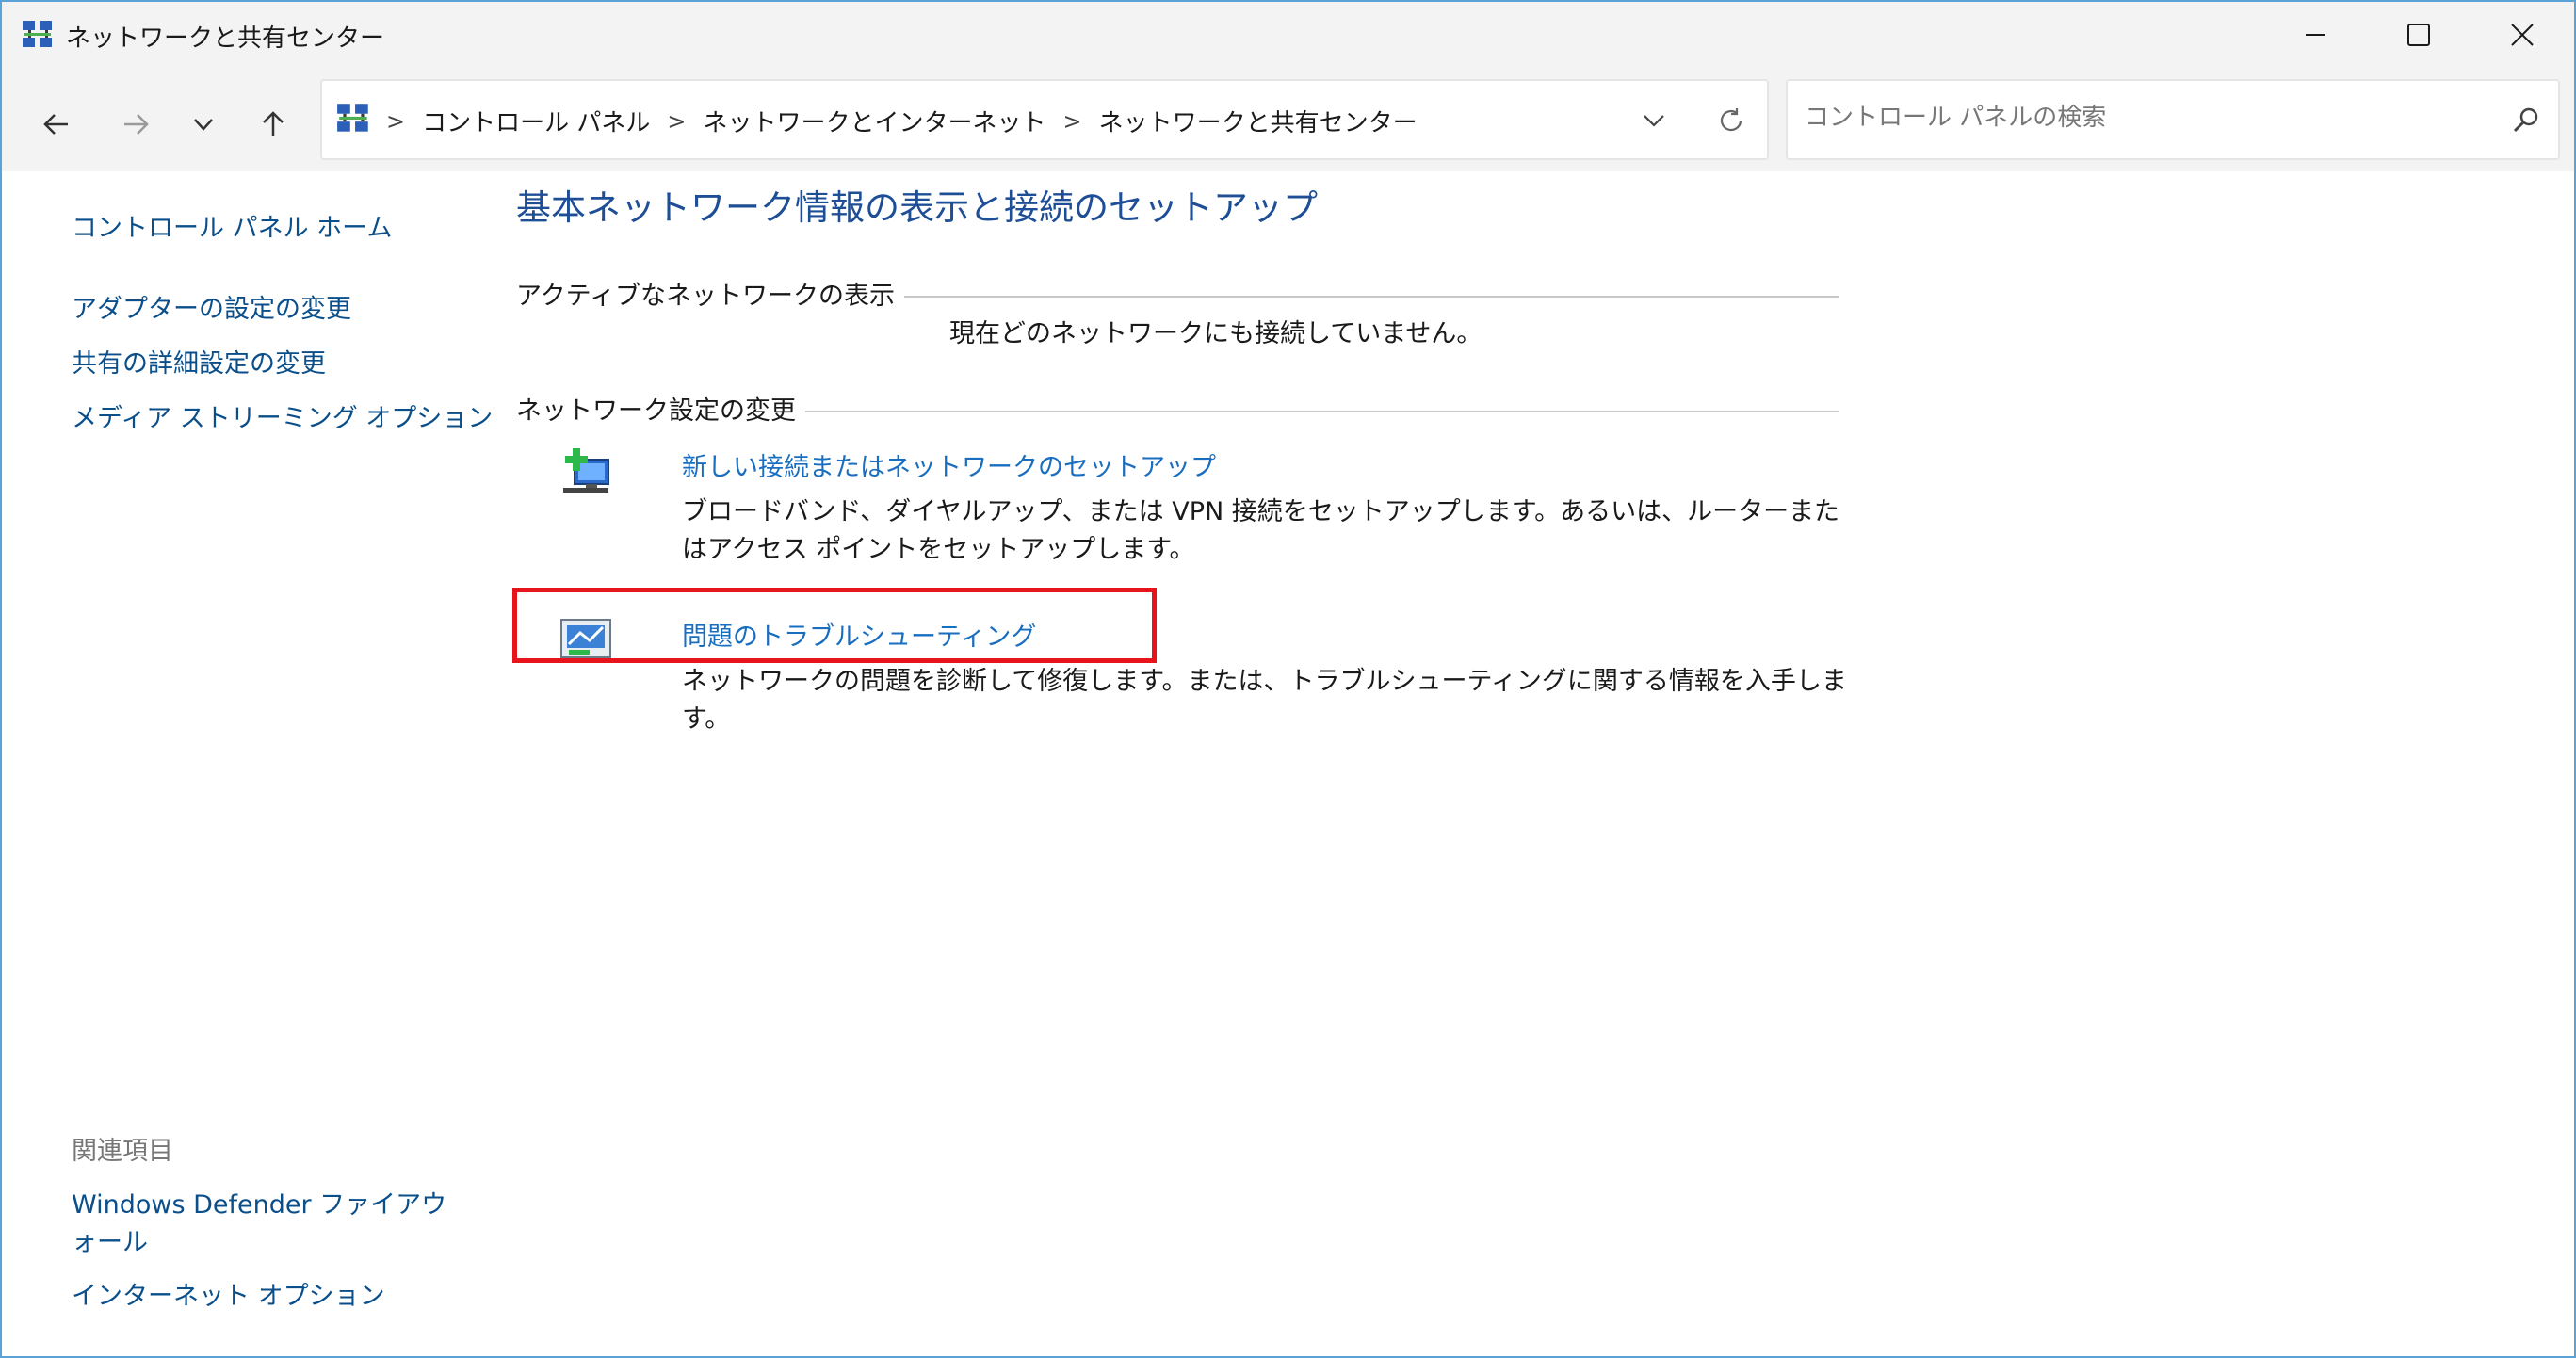  I want to click on forward-button, so click(135, 125).